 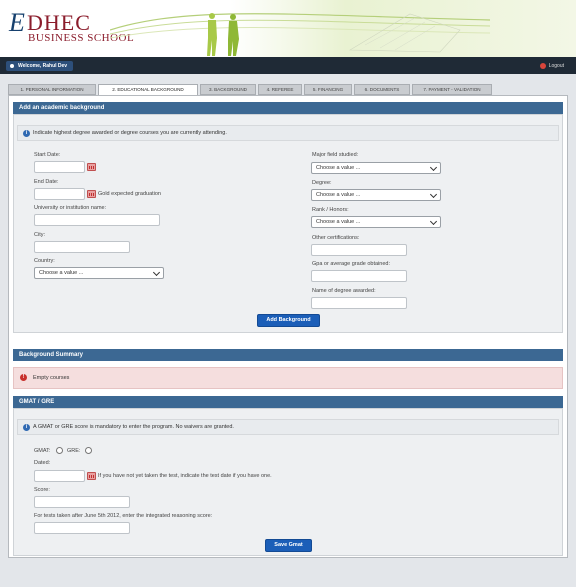 I want to click on start-date-input, so click(x=59, y=167).